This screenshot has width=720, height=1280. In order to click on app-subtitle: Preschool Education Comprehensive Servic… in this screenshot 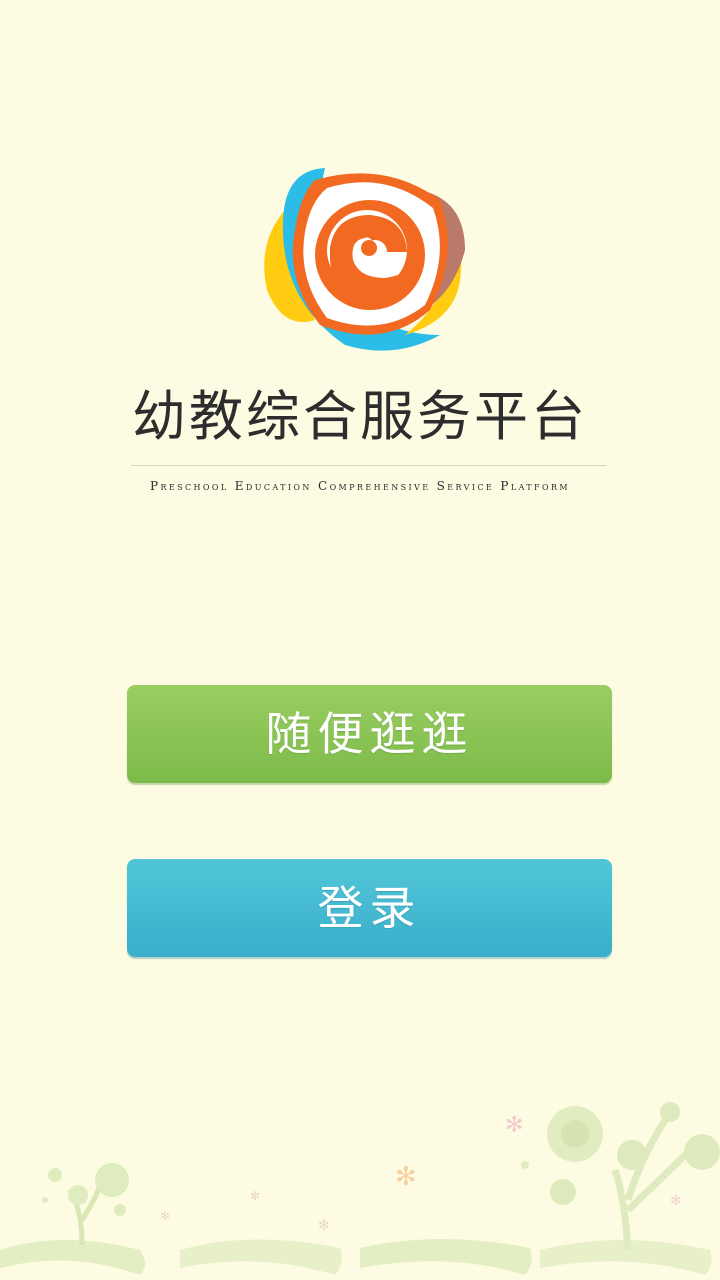, I will do `click(360, 486)`.